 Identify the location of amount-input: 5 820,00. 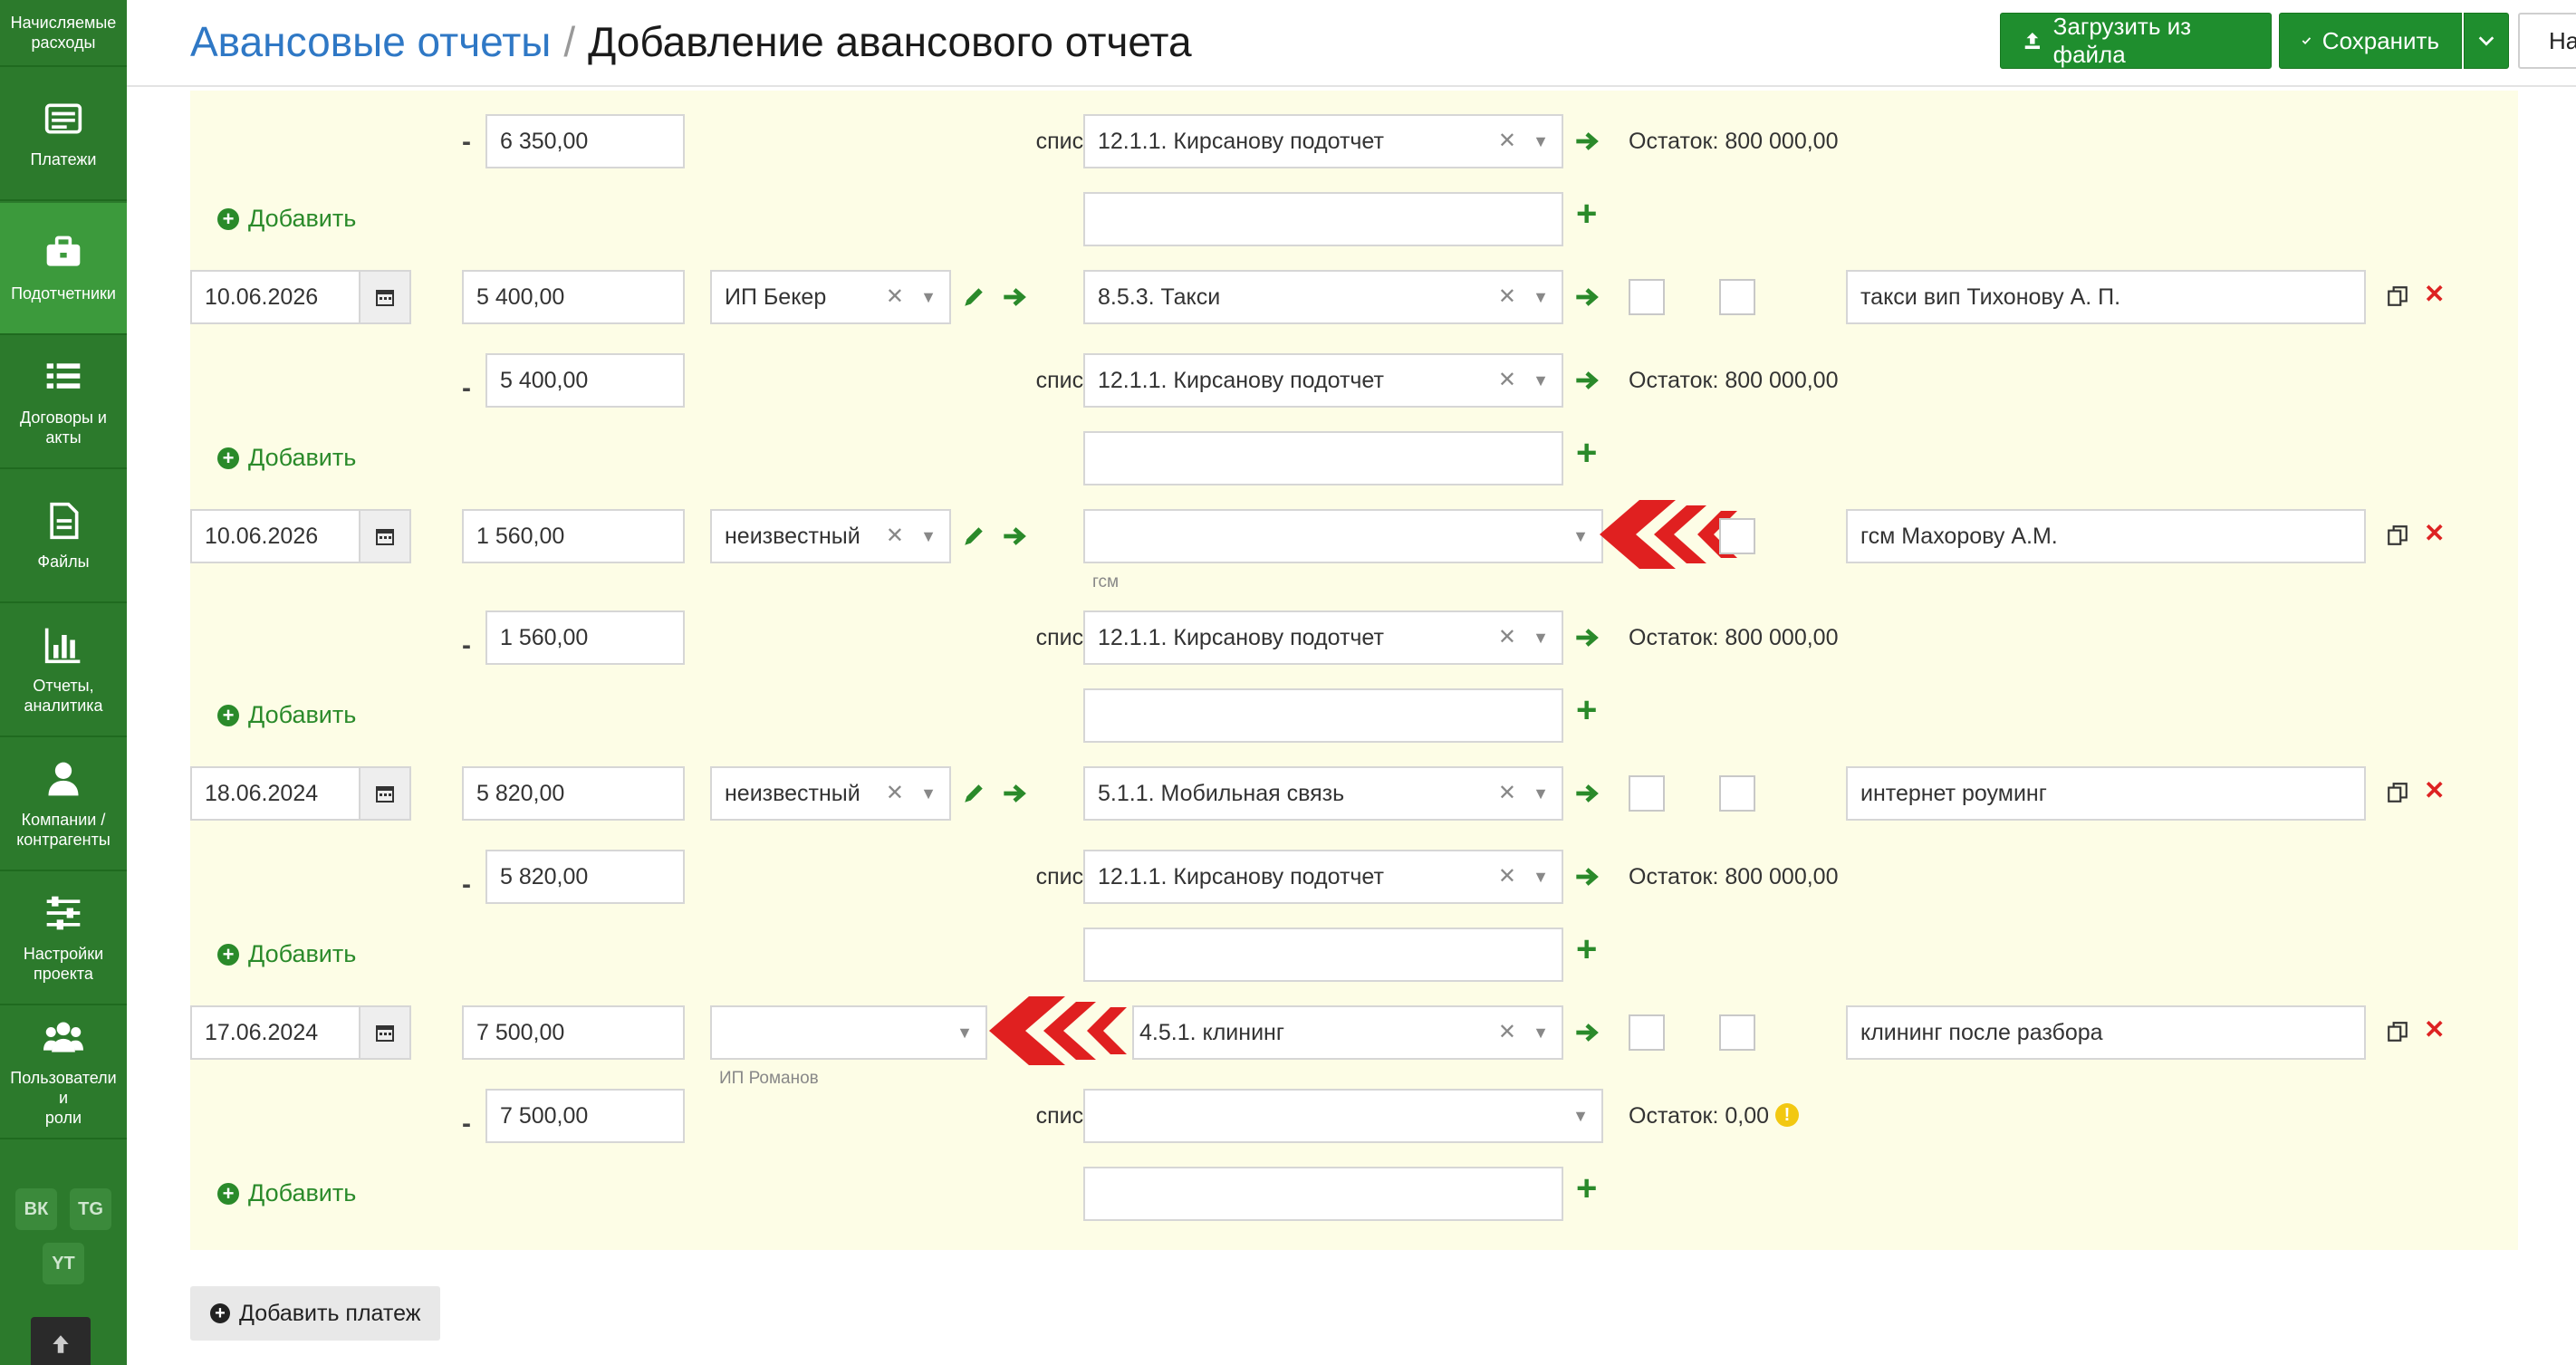
(573, 794).